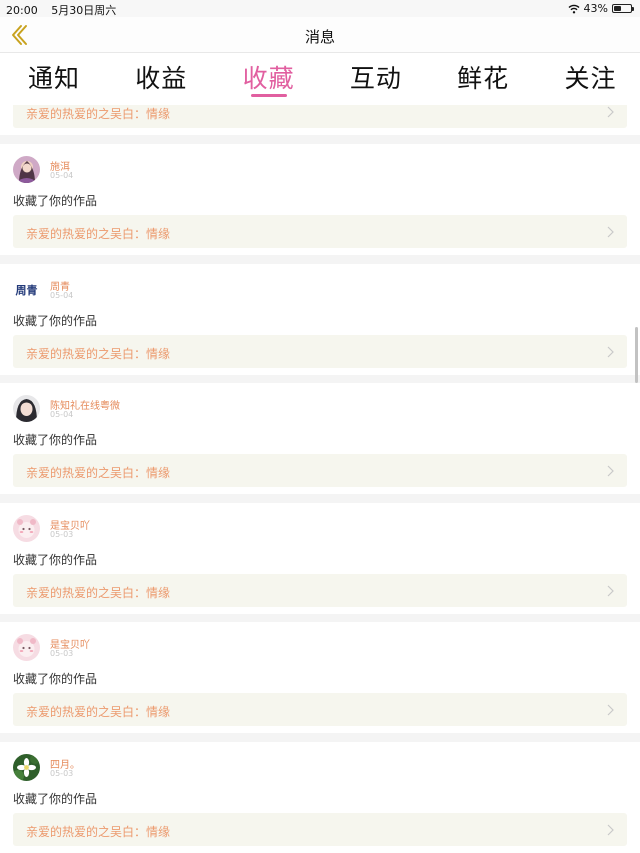 Image resolution: width=640 pixels, height=853 pixels. I want to click on status-bar: 20:00 5月30日周六 43%, so click(320, 8).